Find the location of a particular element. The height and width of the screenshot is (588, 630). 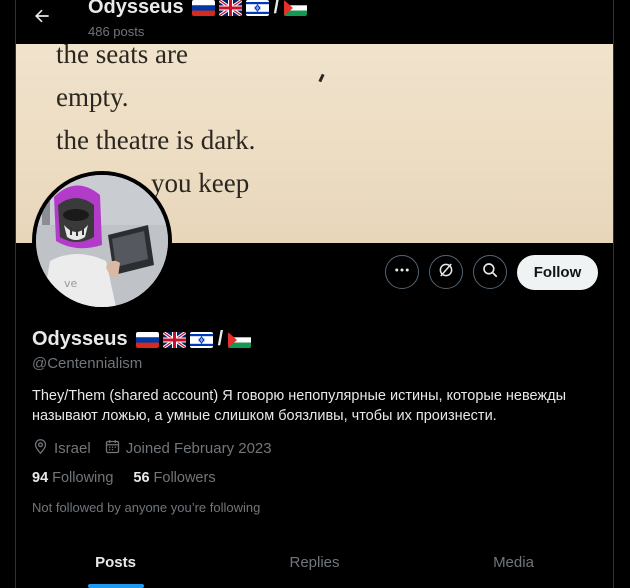

followers-link: 56 Followers is located at coordinates (174, 478).